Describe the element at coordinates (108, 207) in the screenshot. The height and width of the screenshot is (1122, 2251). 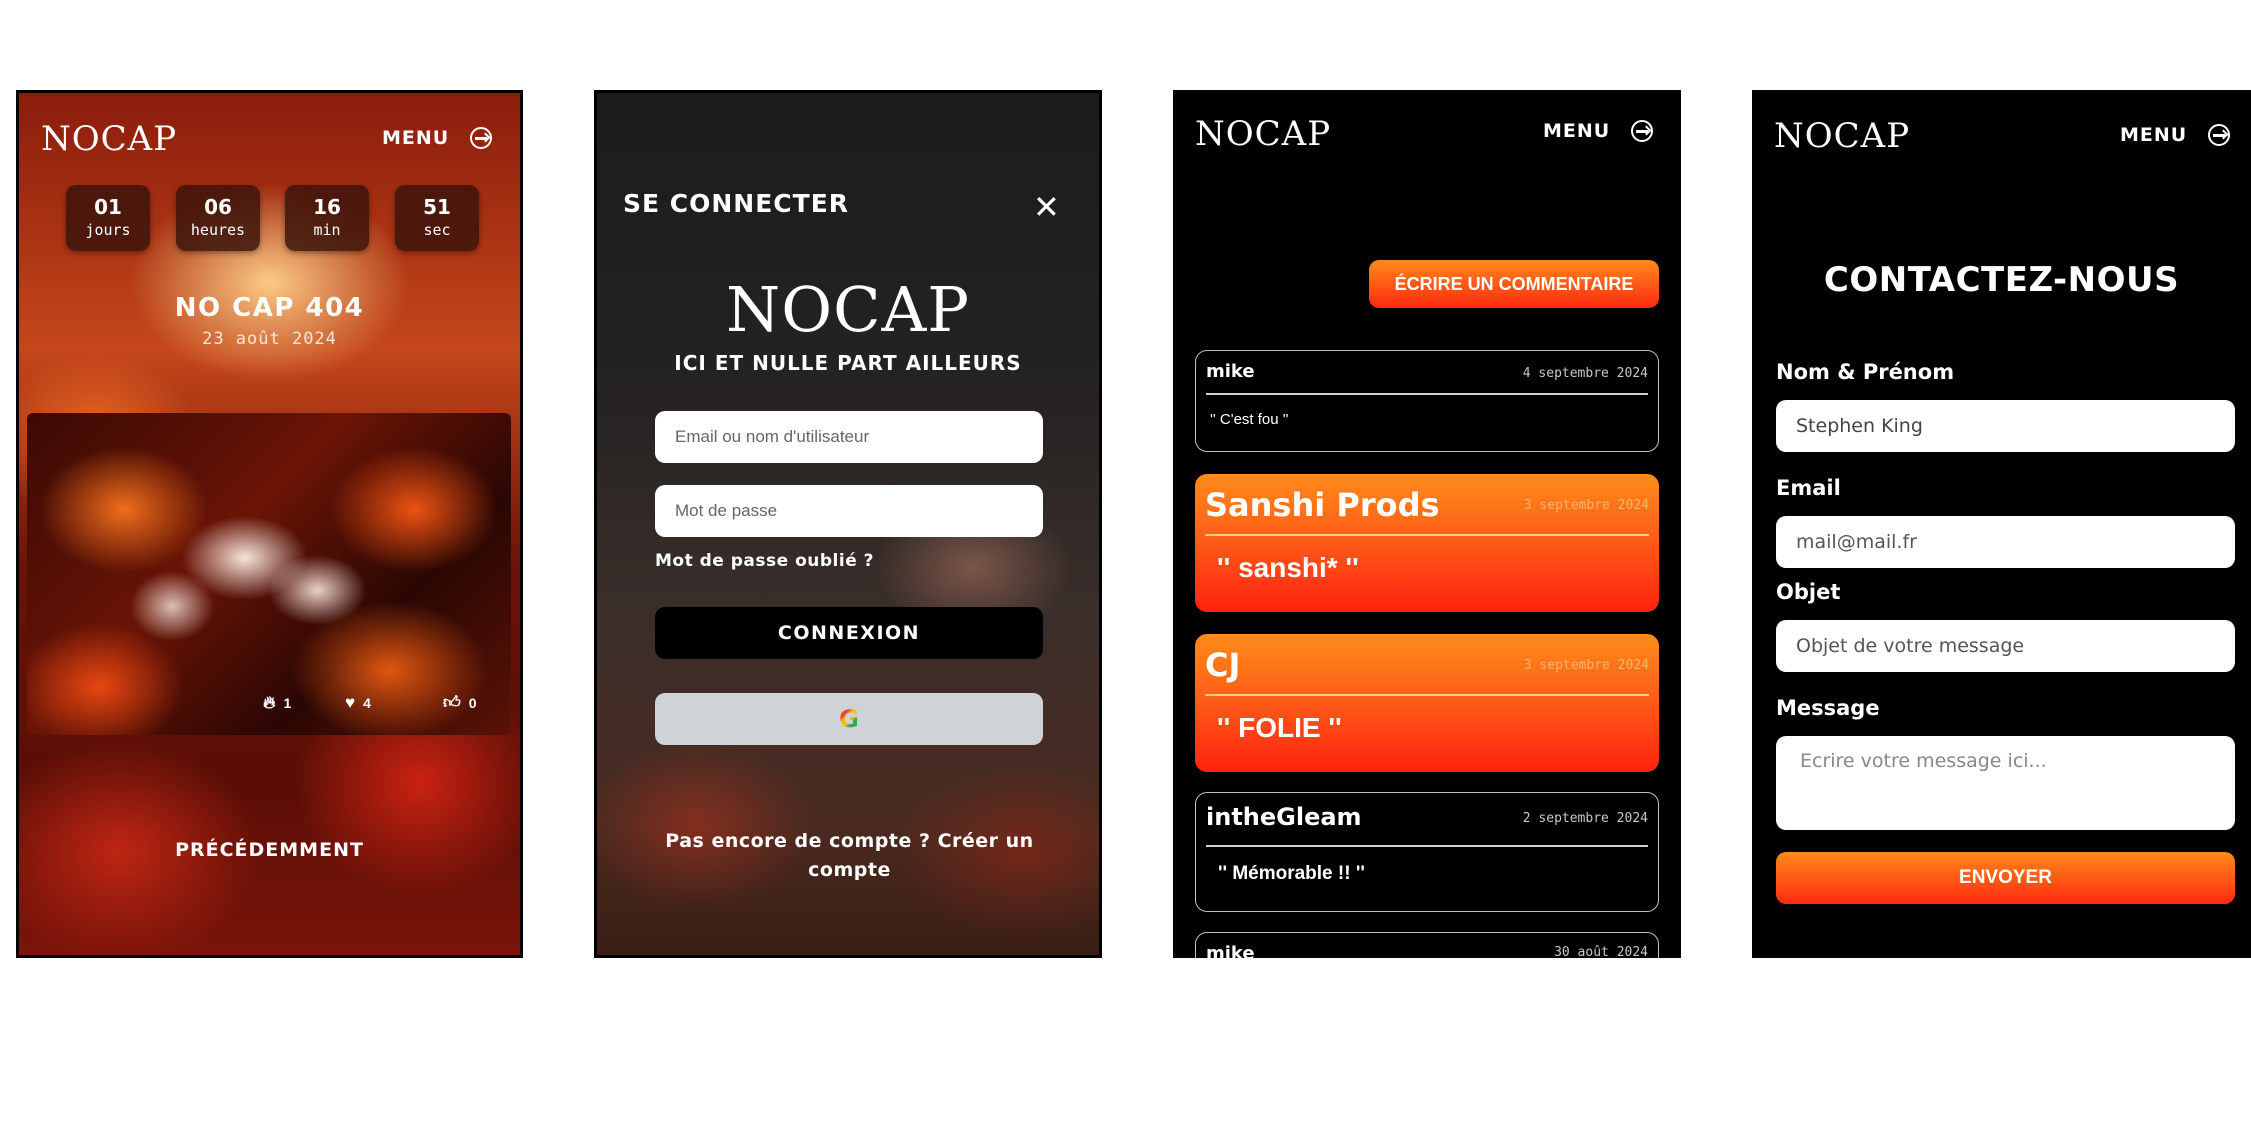
I see `countdown-value: 01` at that location.